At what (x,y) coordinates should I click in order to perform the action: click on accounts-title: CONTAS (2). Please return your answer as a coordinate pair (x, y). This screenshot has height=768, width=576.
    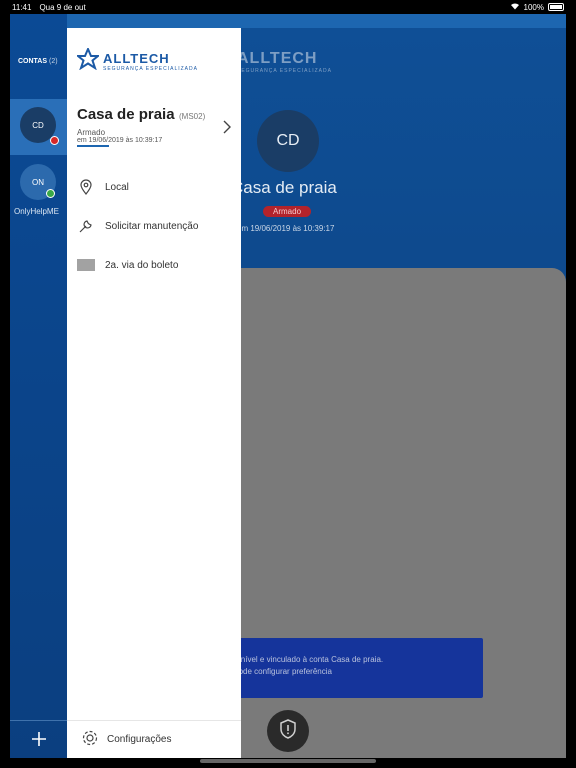
    Looking at the image, I should click on (38, 61).